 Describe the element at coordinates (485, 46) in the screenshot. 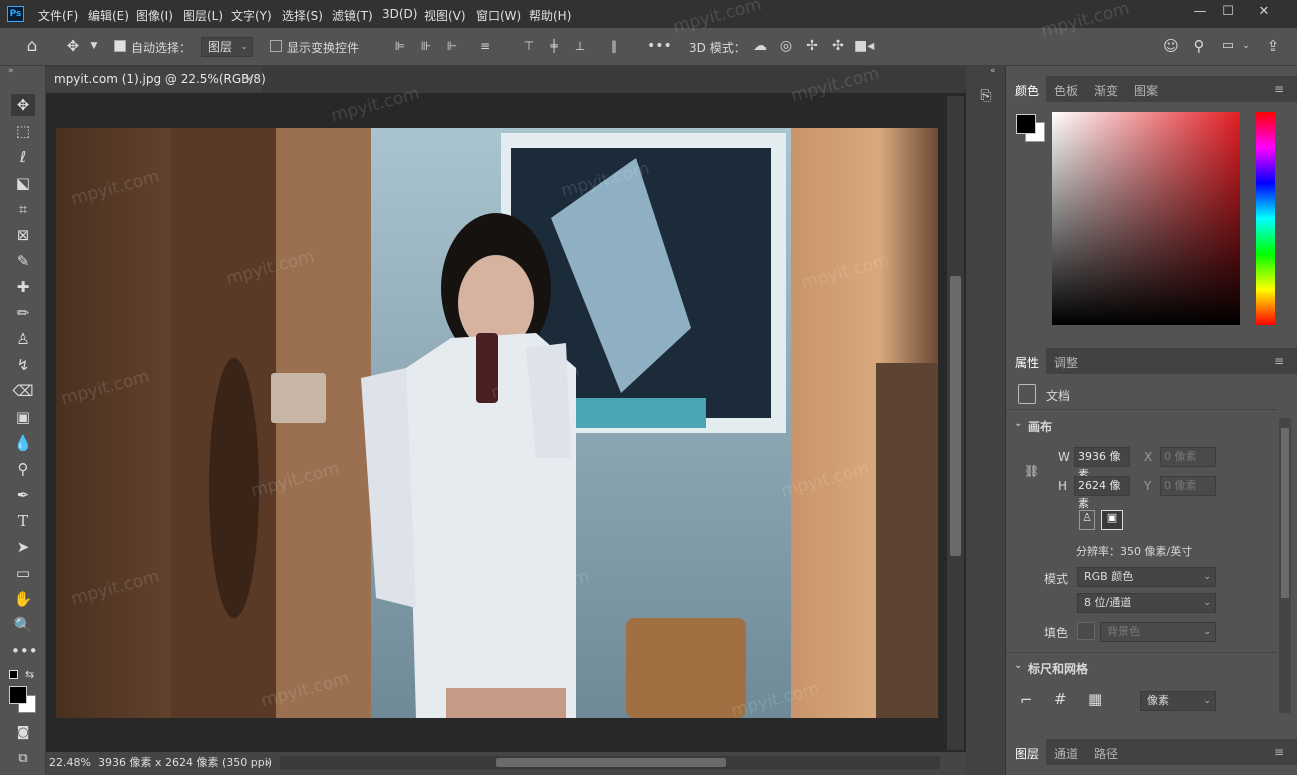

I see `distribute-icon: ≡` at that location.